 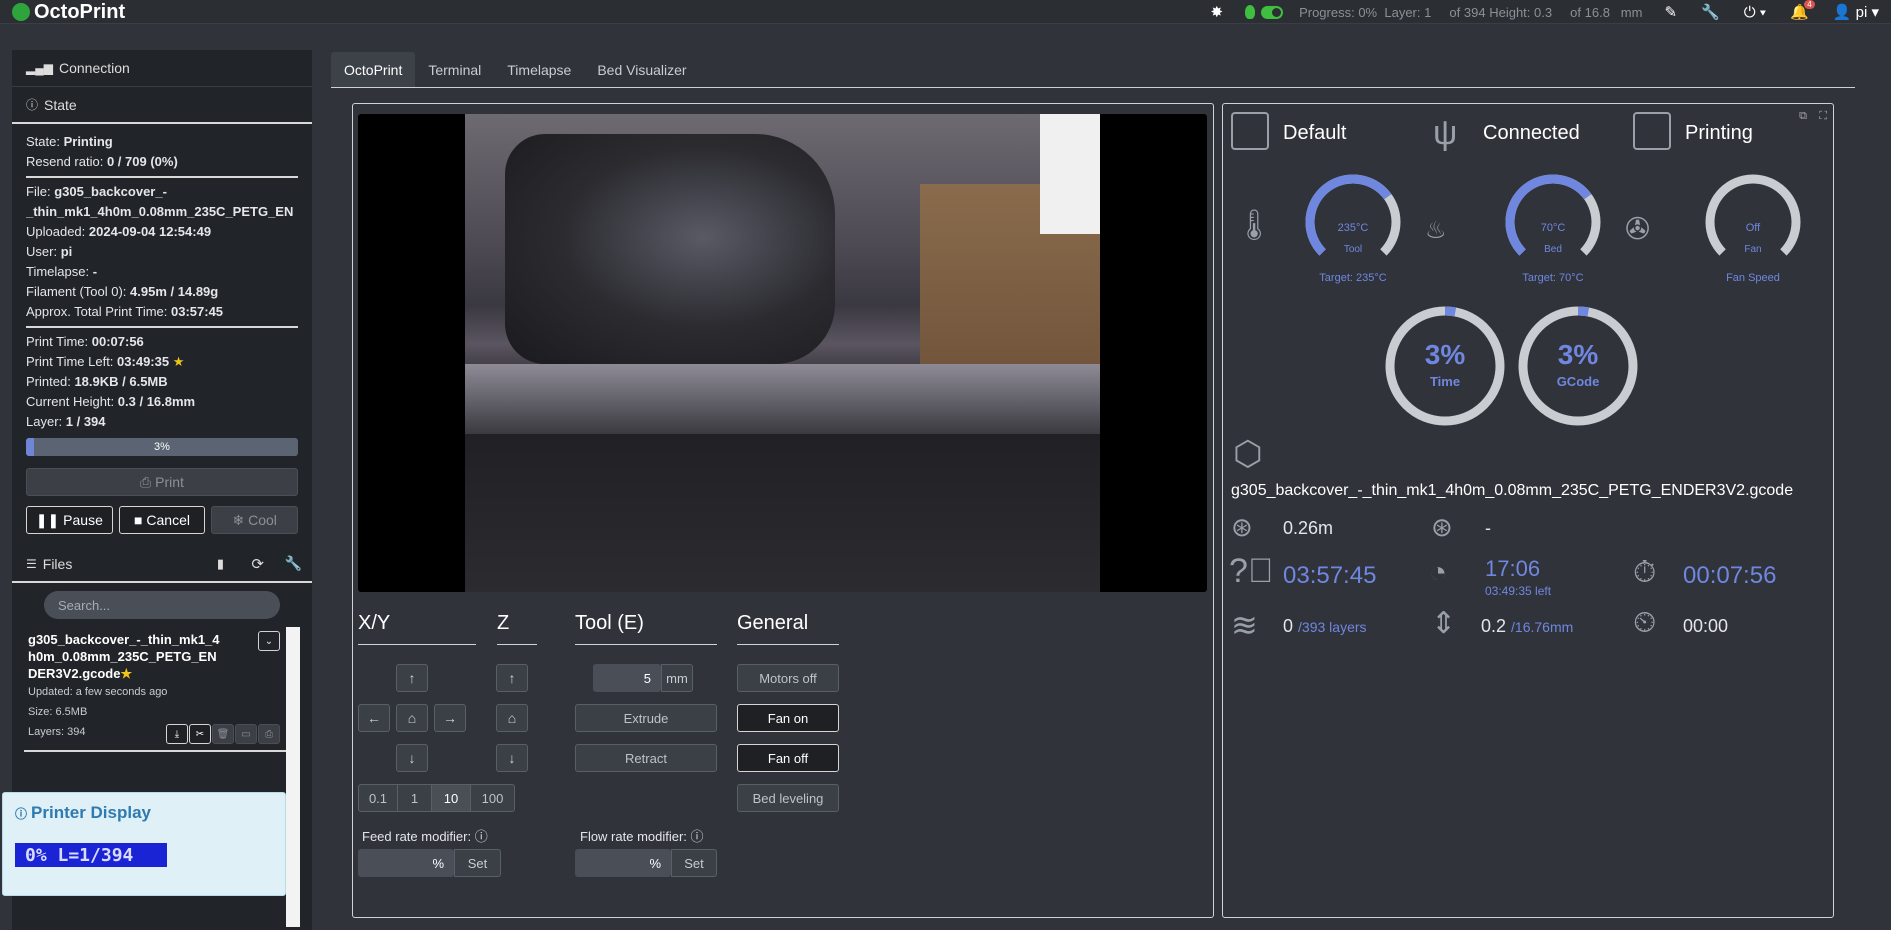 I want to click on time-progress-value: 3%, so click(x=1445, y=354).